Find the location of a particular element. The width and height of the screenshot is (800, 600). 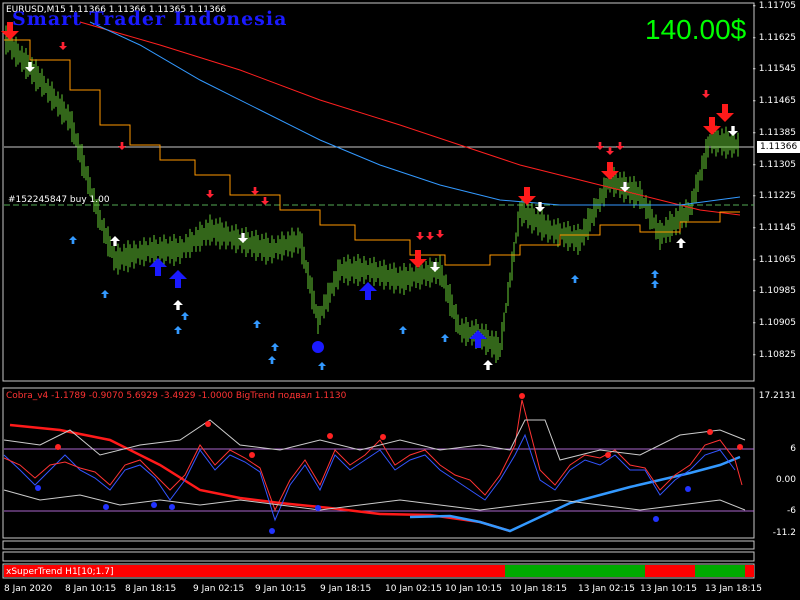

time-axis-label: 10 Jan 18:15 is located at coordinates (538, 589).